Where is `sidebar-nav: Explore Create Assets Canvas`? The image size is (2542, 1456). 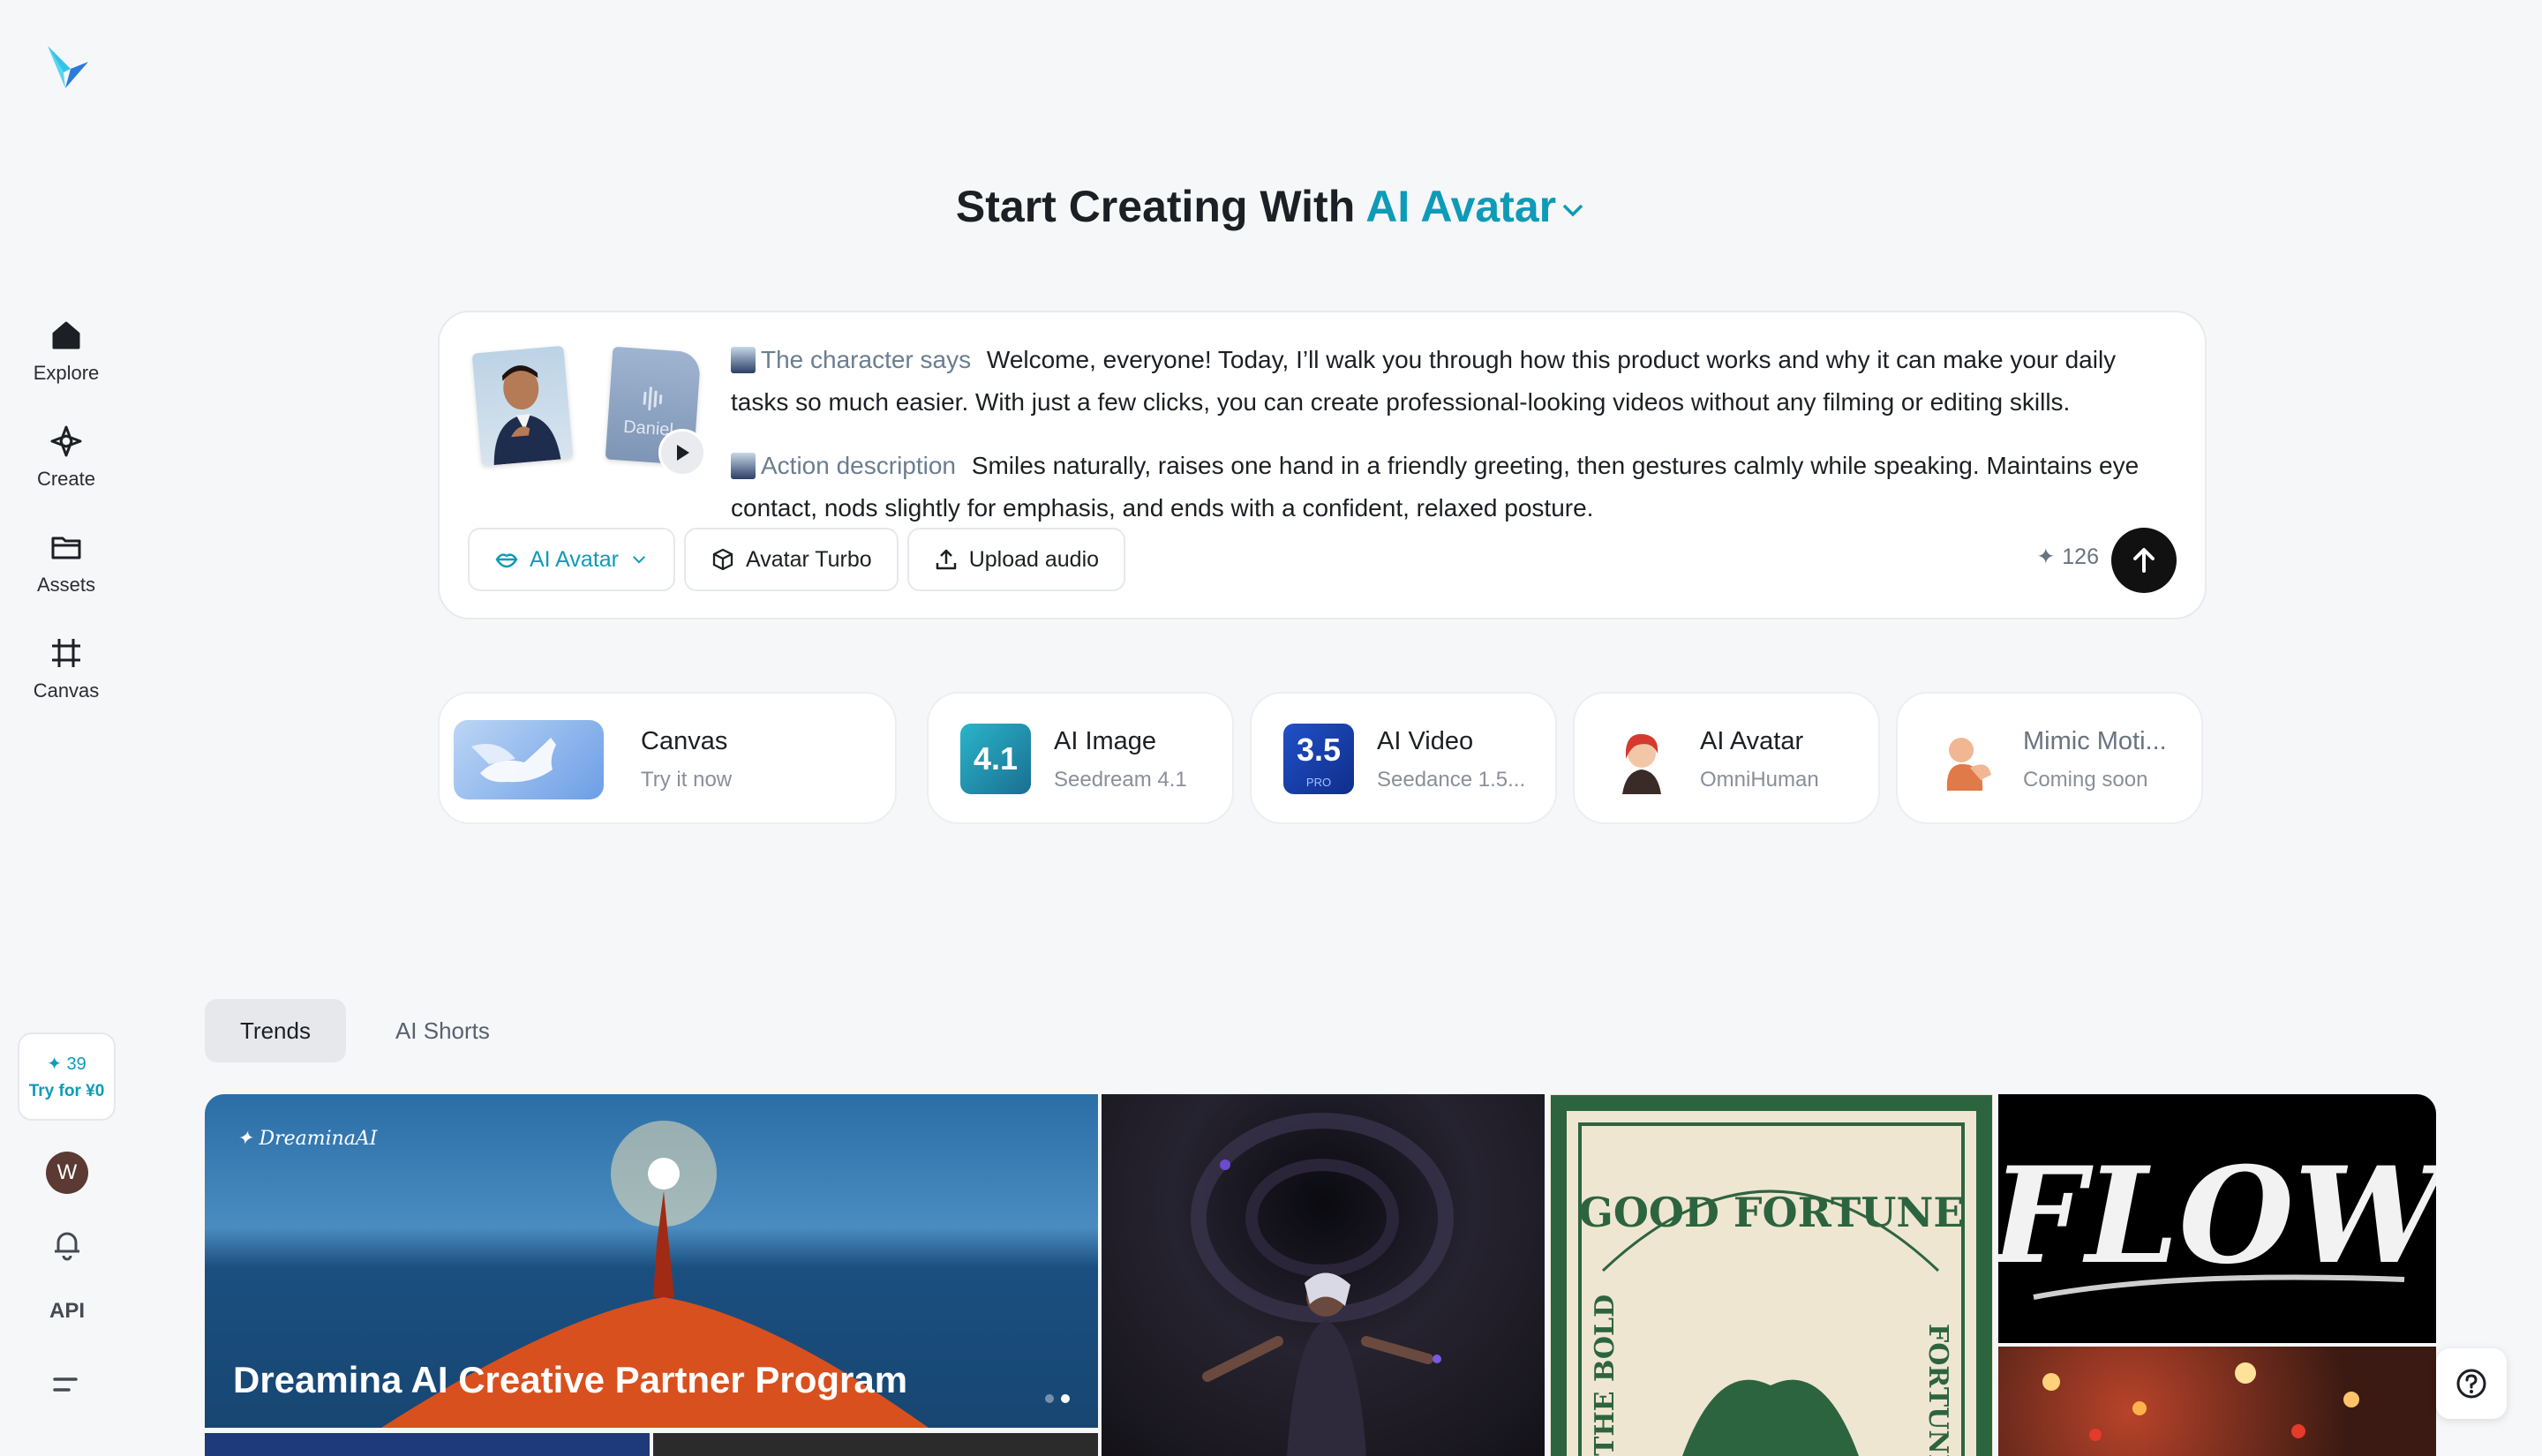 sidebar-nav: Explore Create Assets Canvas is located at coordinates (66, 520).